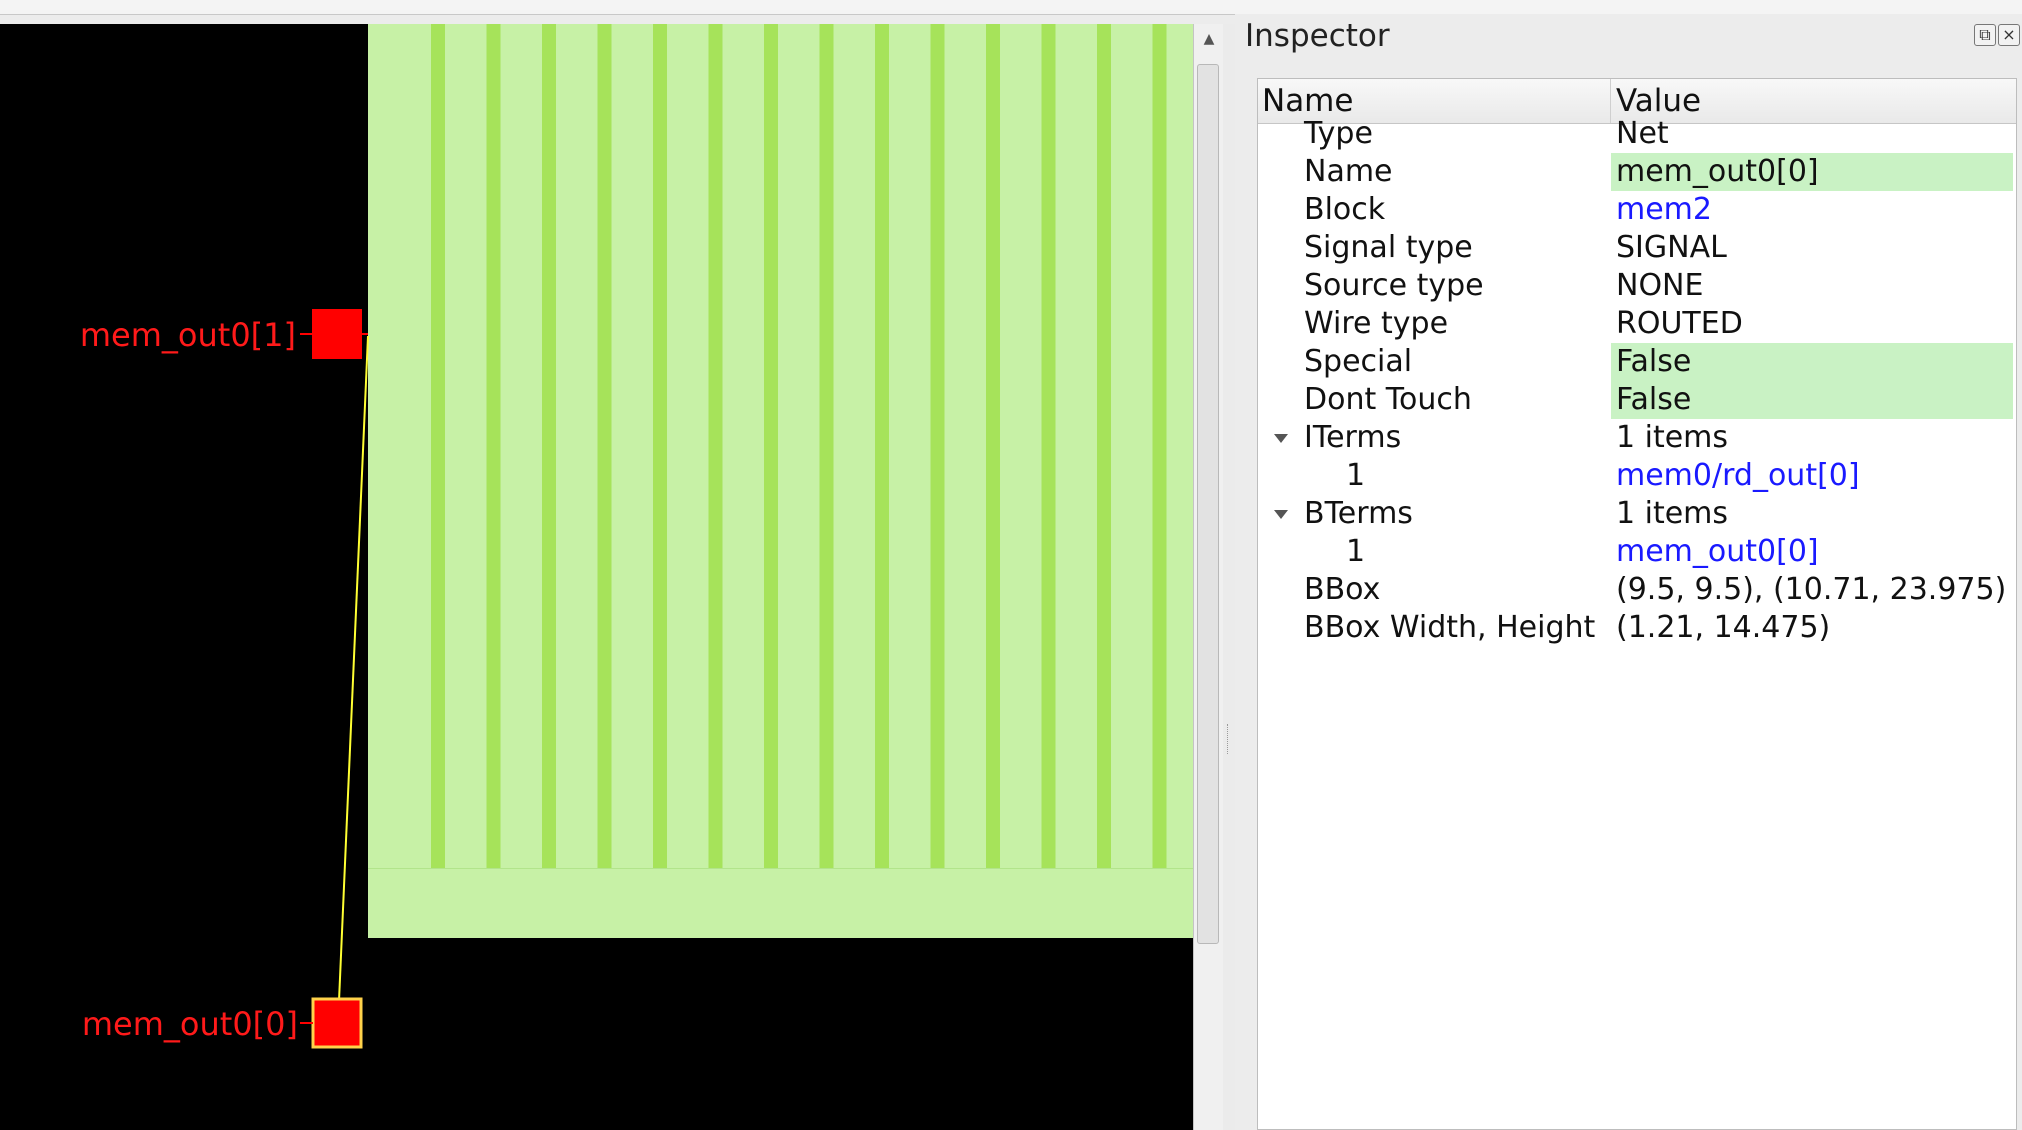  I want to click on property-name: Source type, so click(1394, 285).